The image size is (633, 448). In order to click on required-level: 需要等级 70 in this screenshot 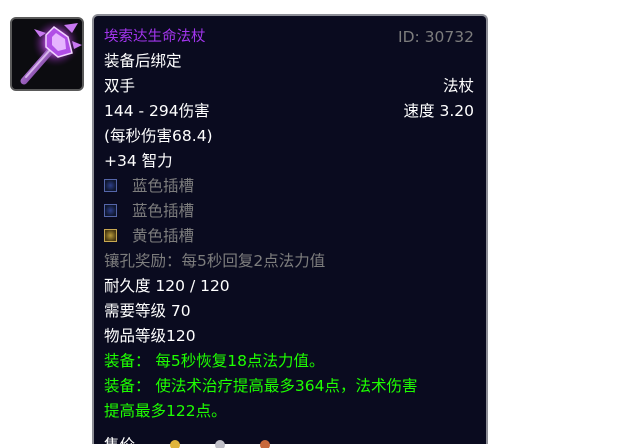, I will do `click(147, 311)`.